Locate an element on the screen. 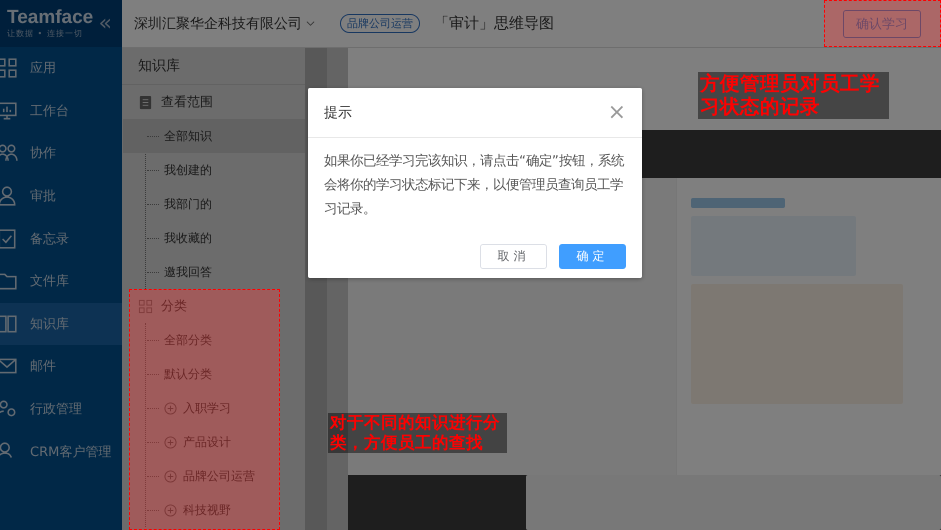 The width and height of the screenshot is (941, 530). document-icon is located at coordinates (145, 102).